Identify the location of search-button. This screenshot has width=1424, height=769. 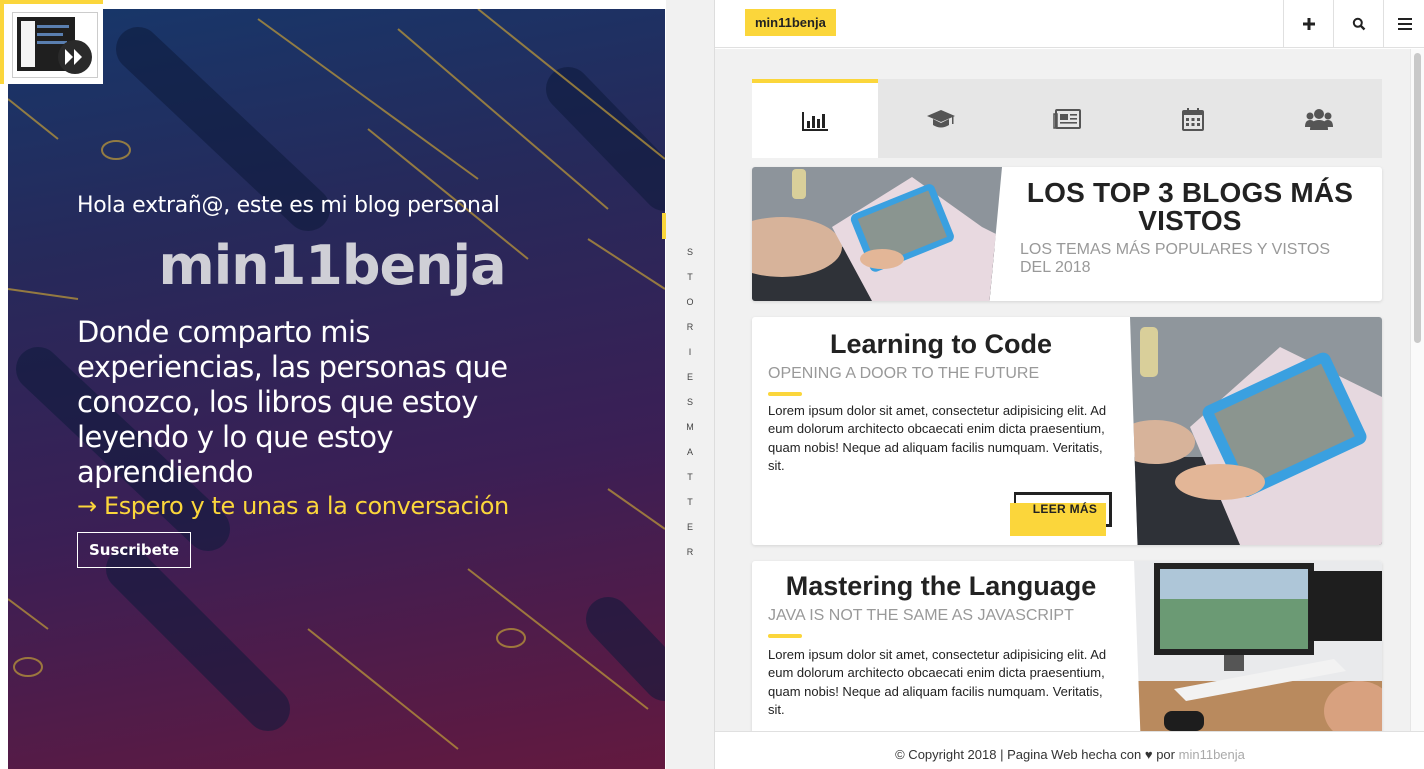
(1358, 24).